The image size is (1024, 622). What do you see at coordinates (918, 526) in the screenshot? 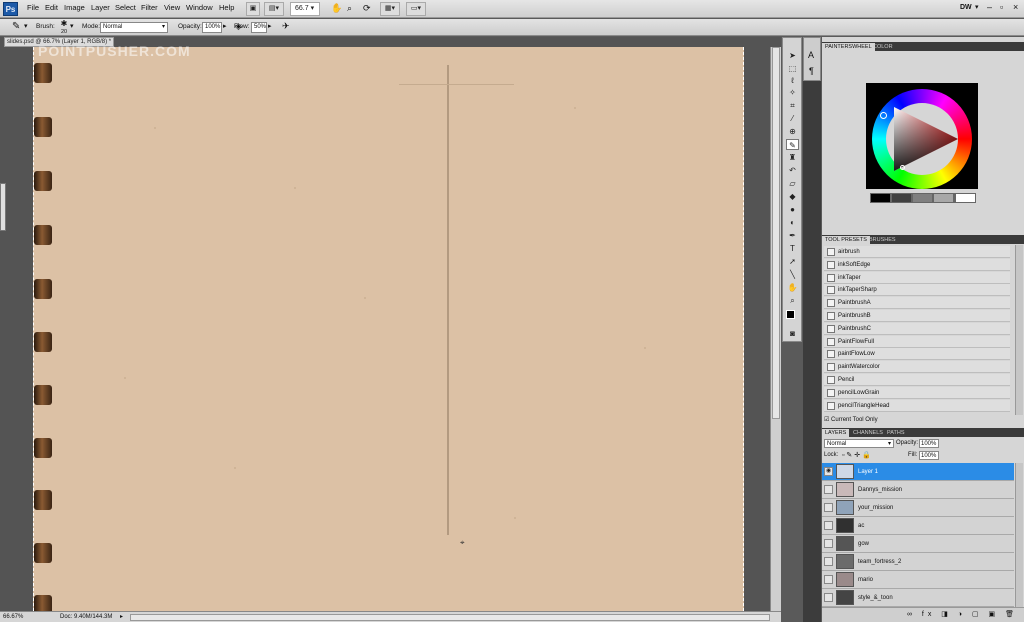
I see `layer-row: ac` at bounding box center [918, 526].